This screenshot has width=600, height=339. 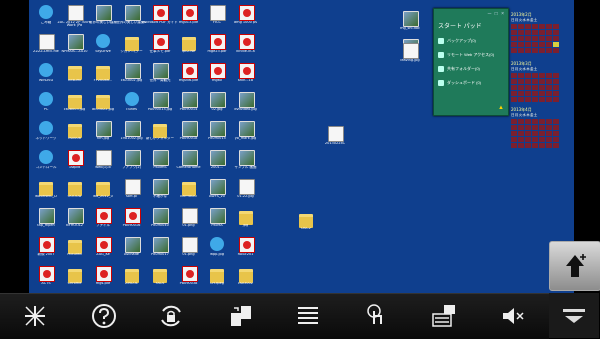 I want to click on calendar-gadget-1: 2013年2月 日月火水木金土, so click(x=536, y=32).